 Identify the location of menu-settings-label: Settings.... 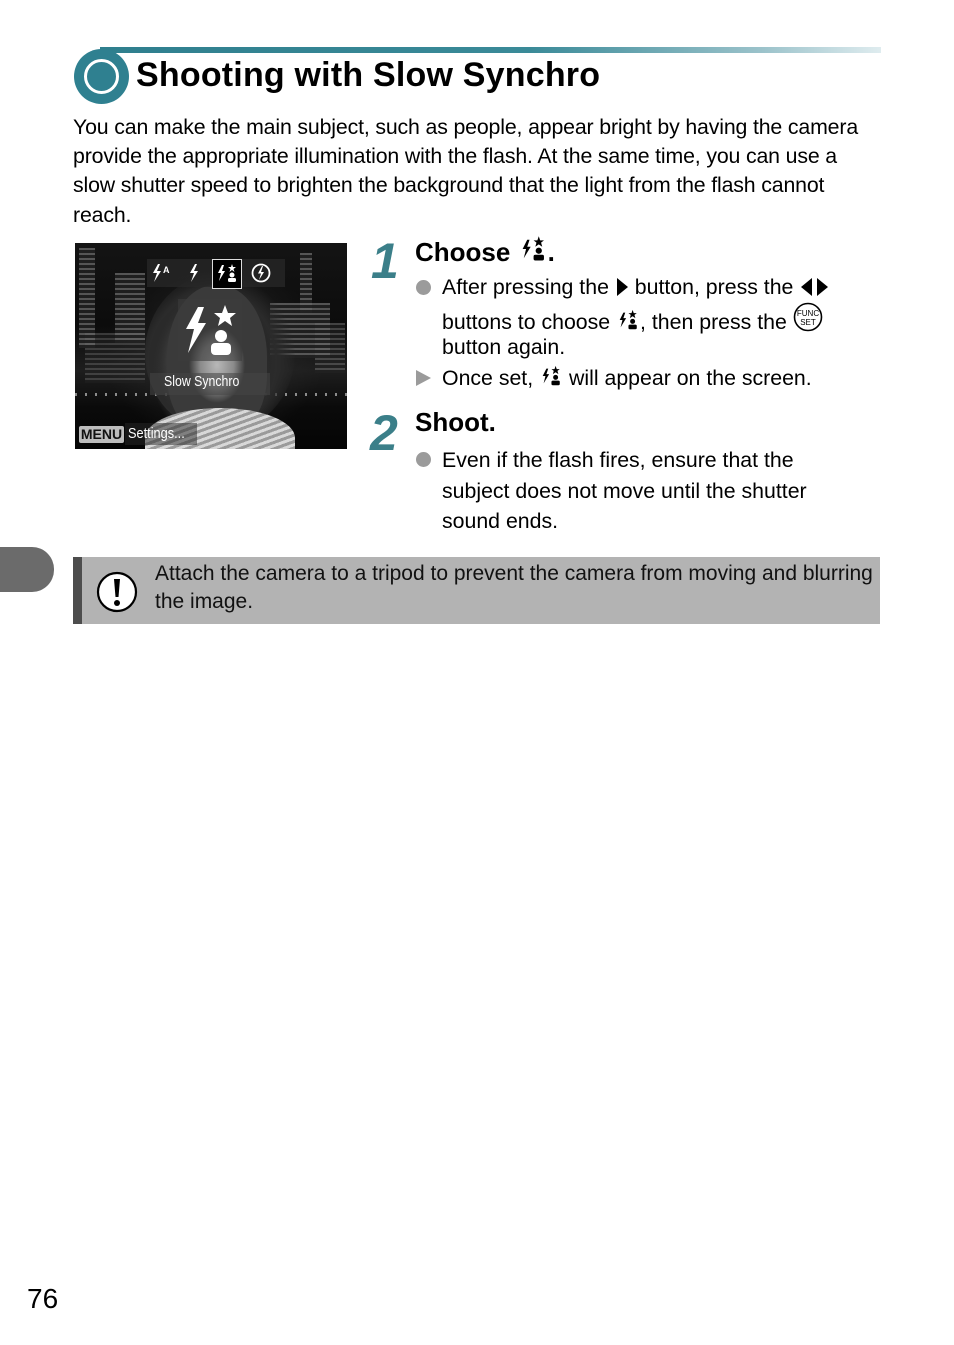
(156, 434).